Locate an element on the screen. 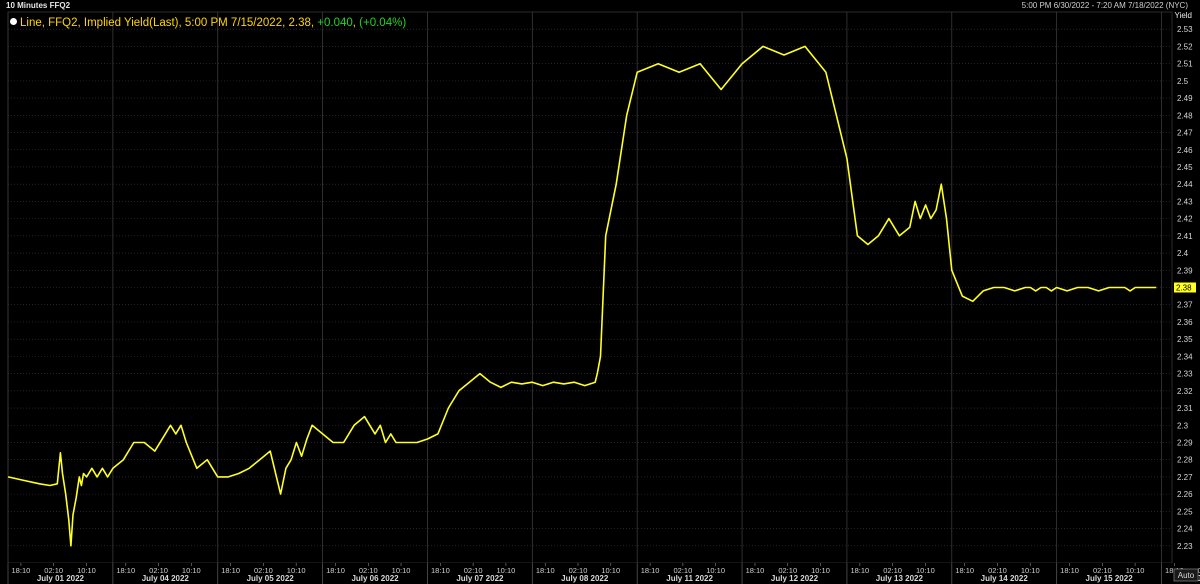 The height and width of the screenshot is (584, 1200). y-tick-label: 2.3 is located at coordinates (1183, 425).